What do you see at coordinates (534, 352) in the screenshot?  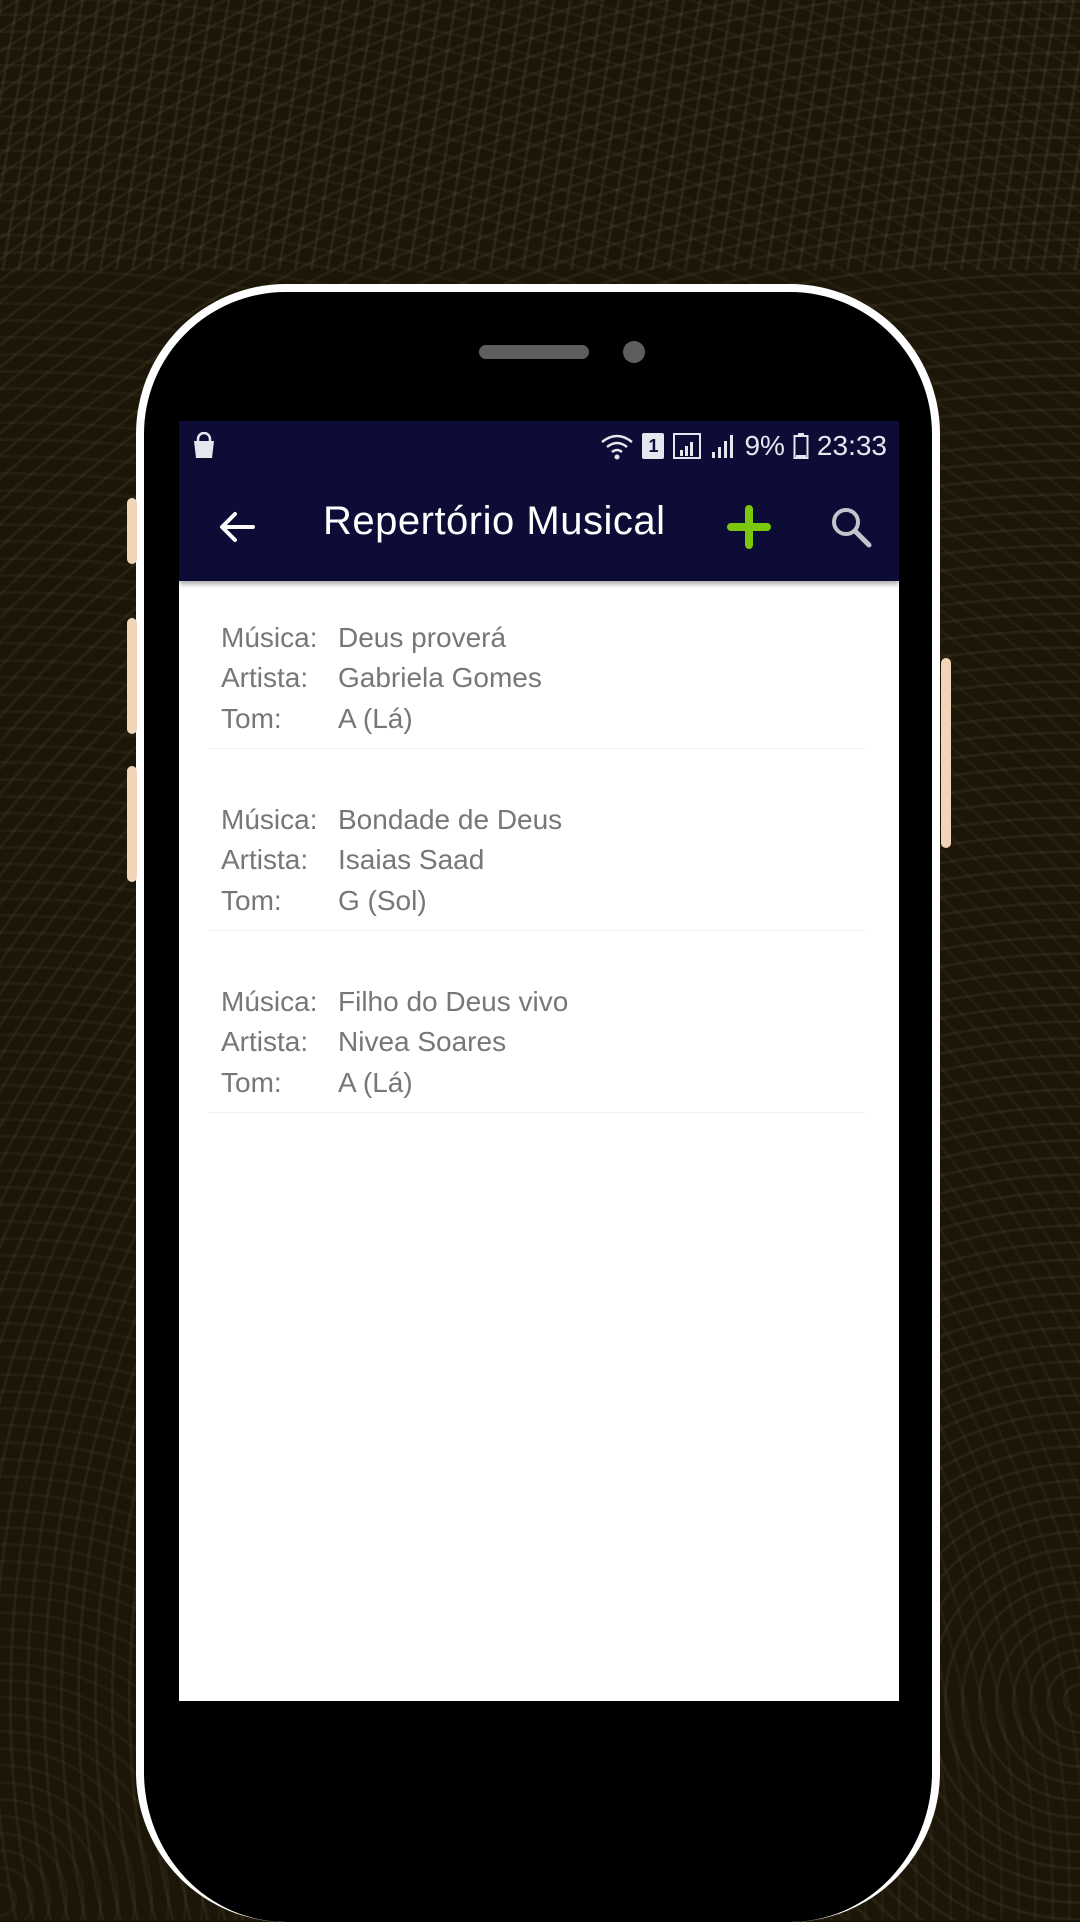 I see `phone-speaker` at bounding box center [534, 352].